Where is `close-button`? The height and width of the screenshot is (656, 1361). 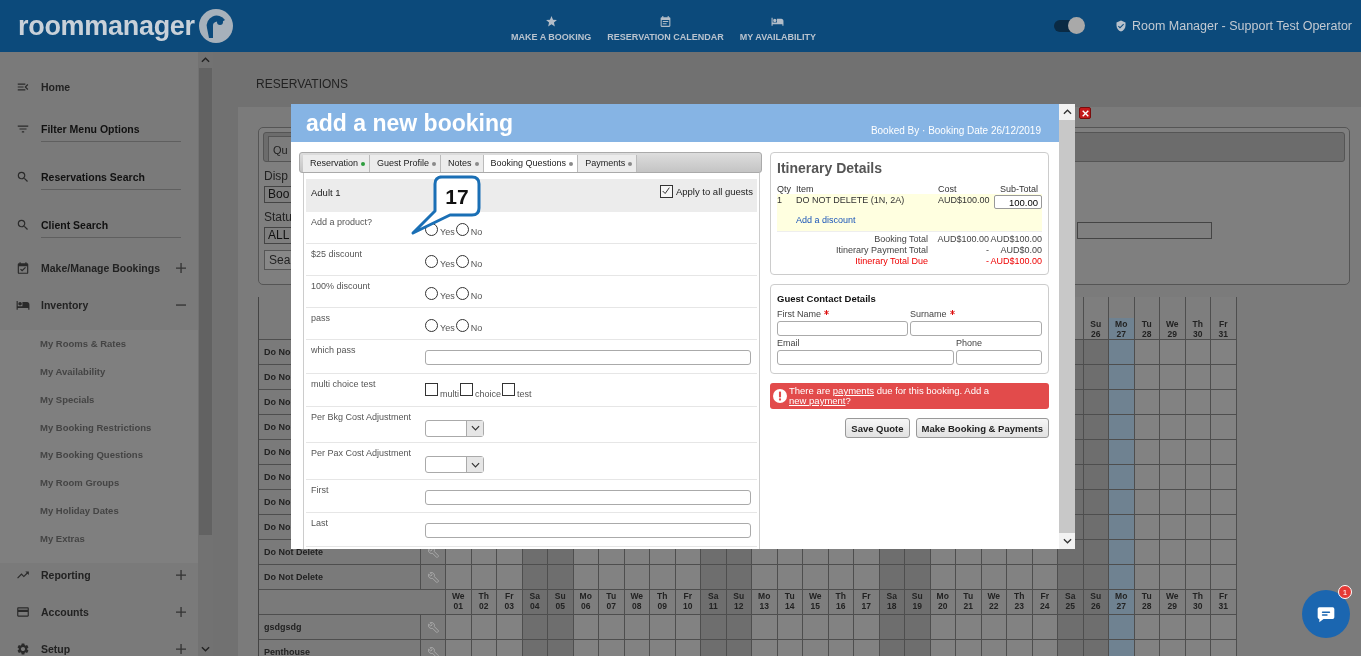
close-button is located at coordinates (1085, 113).